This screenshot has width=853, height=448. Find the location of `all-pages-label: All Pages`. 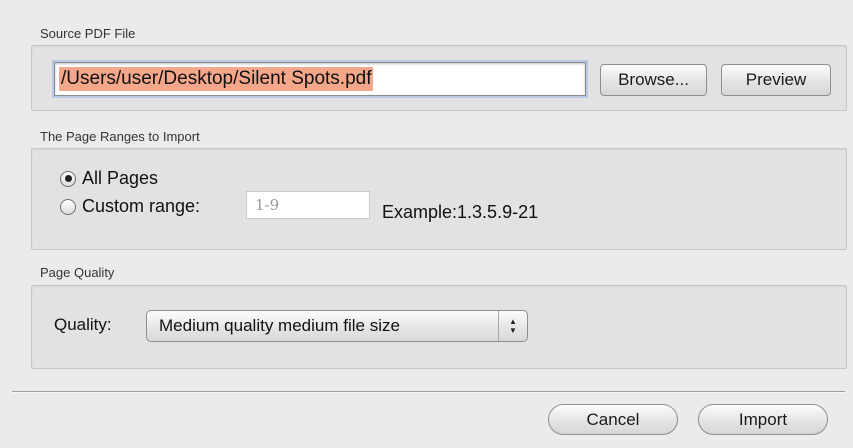

all-pages-label: All Pages is located at coordinates (120, 178).